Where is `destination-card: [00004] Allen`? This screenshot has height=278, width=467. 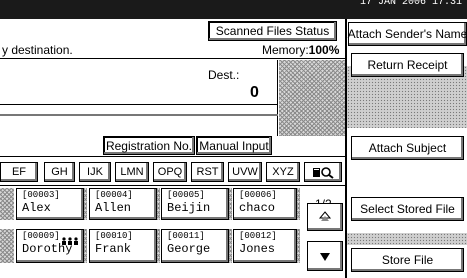
destination-card: [00004] Allen is located at coordinates (123, 204).